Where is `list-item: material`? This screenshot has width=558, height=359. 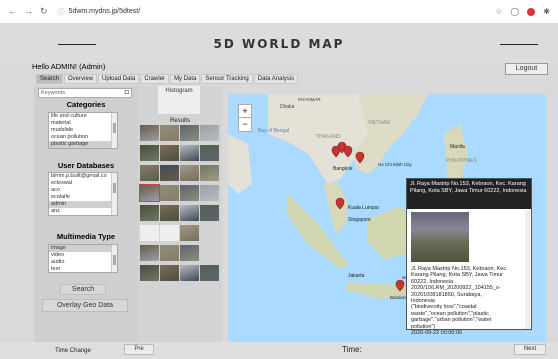 list-item: material is located at coordinates (83, 123).